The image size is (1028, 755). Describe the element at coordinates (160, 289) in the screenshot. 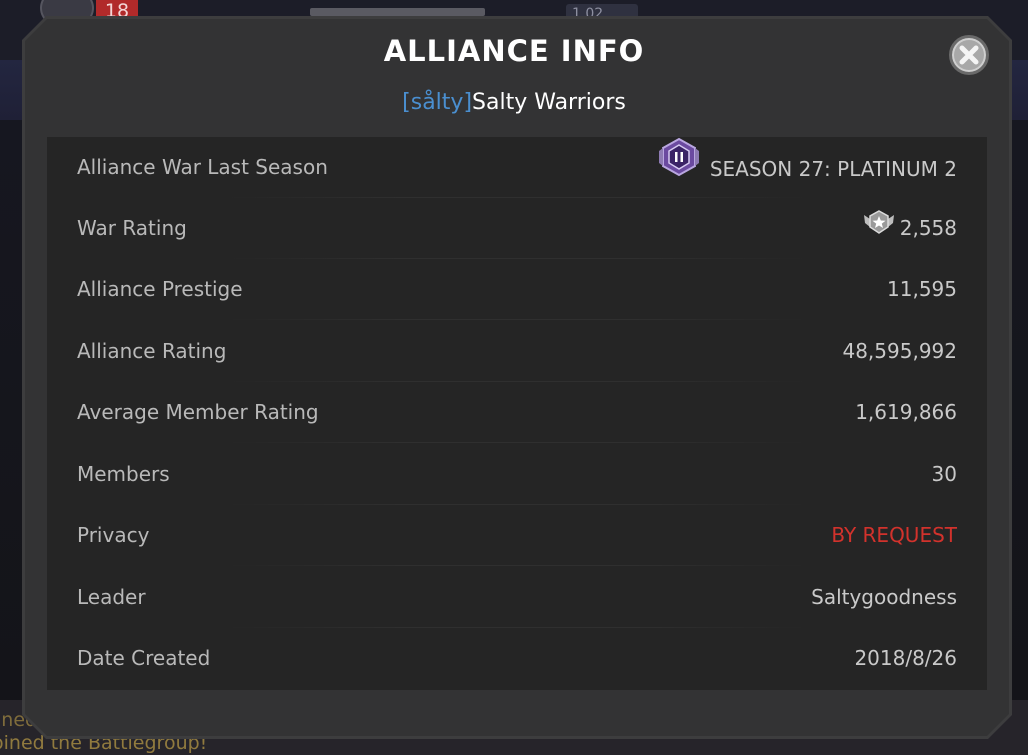

I see `row-label: Alliance Prestige` at that location.